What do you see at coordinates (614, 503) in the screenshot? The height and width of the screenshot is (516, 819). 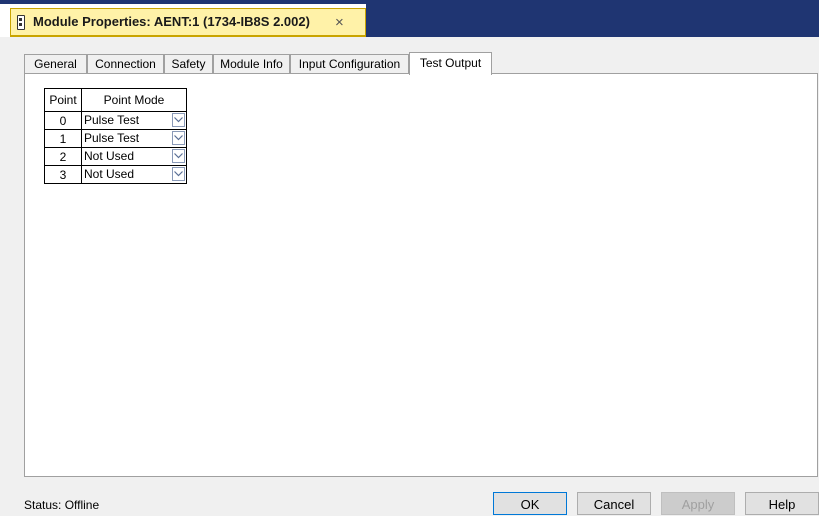 I see `cancel-button: Cancel` at bounding box center [614, 503].